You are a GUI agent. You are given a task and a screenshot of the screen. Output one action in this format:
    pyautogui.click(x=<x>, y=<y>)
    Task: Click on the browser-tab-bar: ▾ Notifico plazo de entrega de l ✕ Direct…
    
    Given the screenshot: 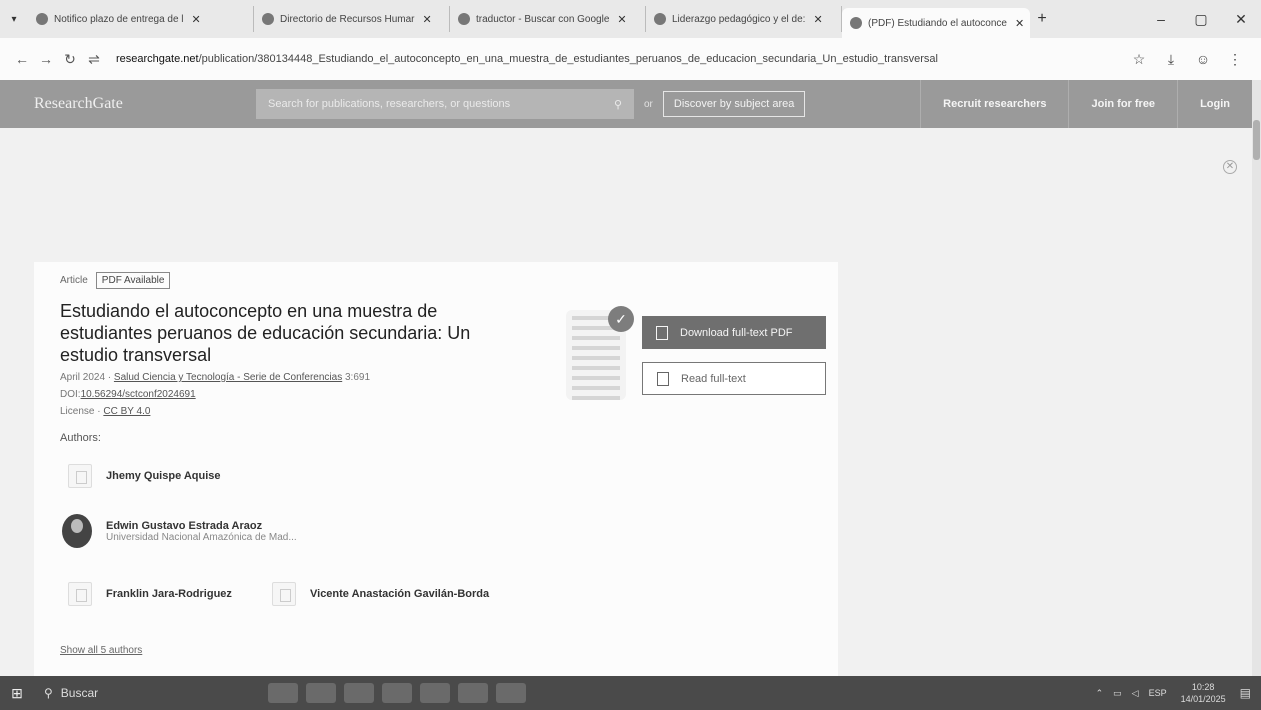 What is the action you would take?
    pyautogui.click(x=630, y=19)
    